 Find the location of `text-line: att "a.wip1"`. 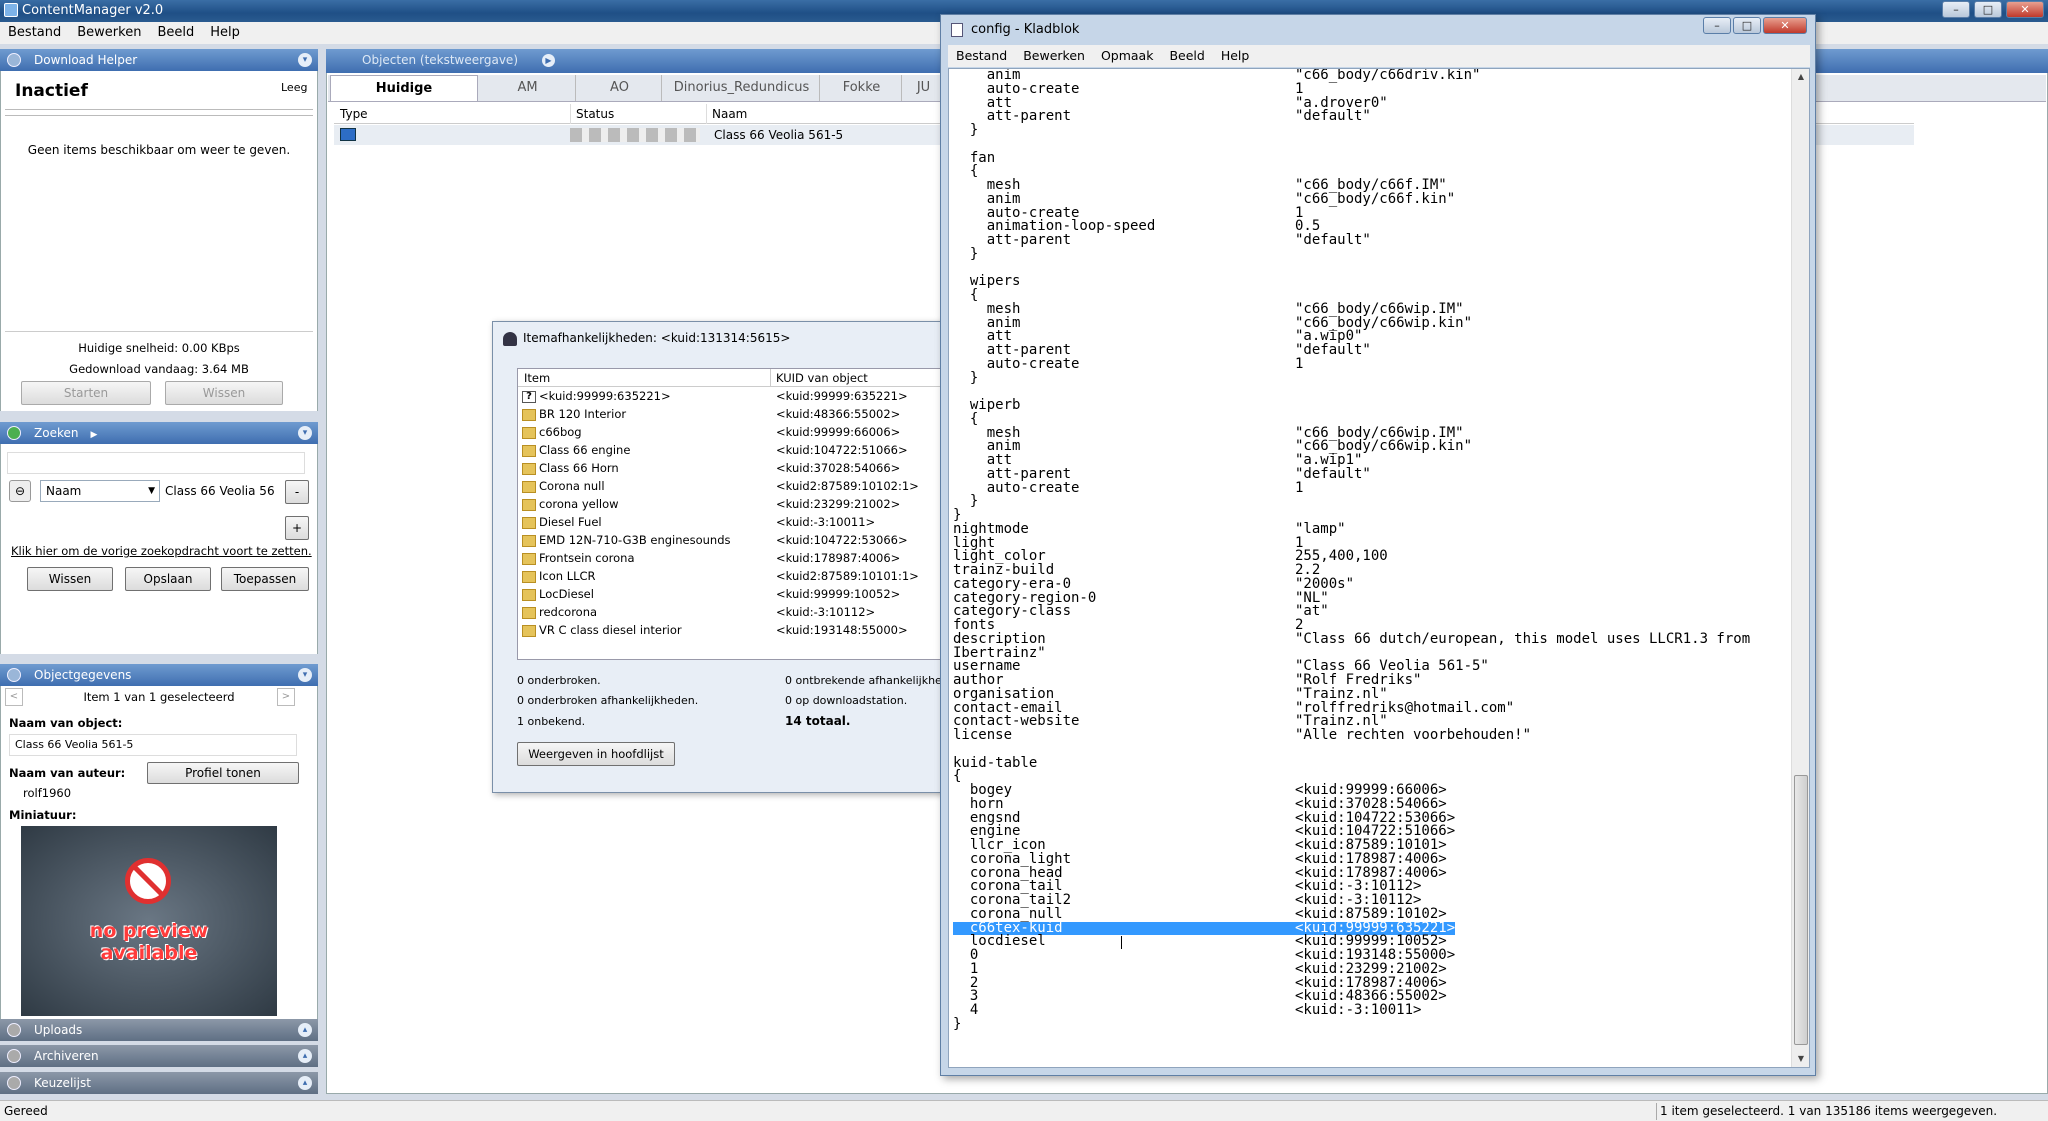

text-line: att "a.wip1" is located at coordinates (1371, 460).